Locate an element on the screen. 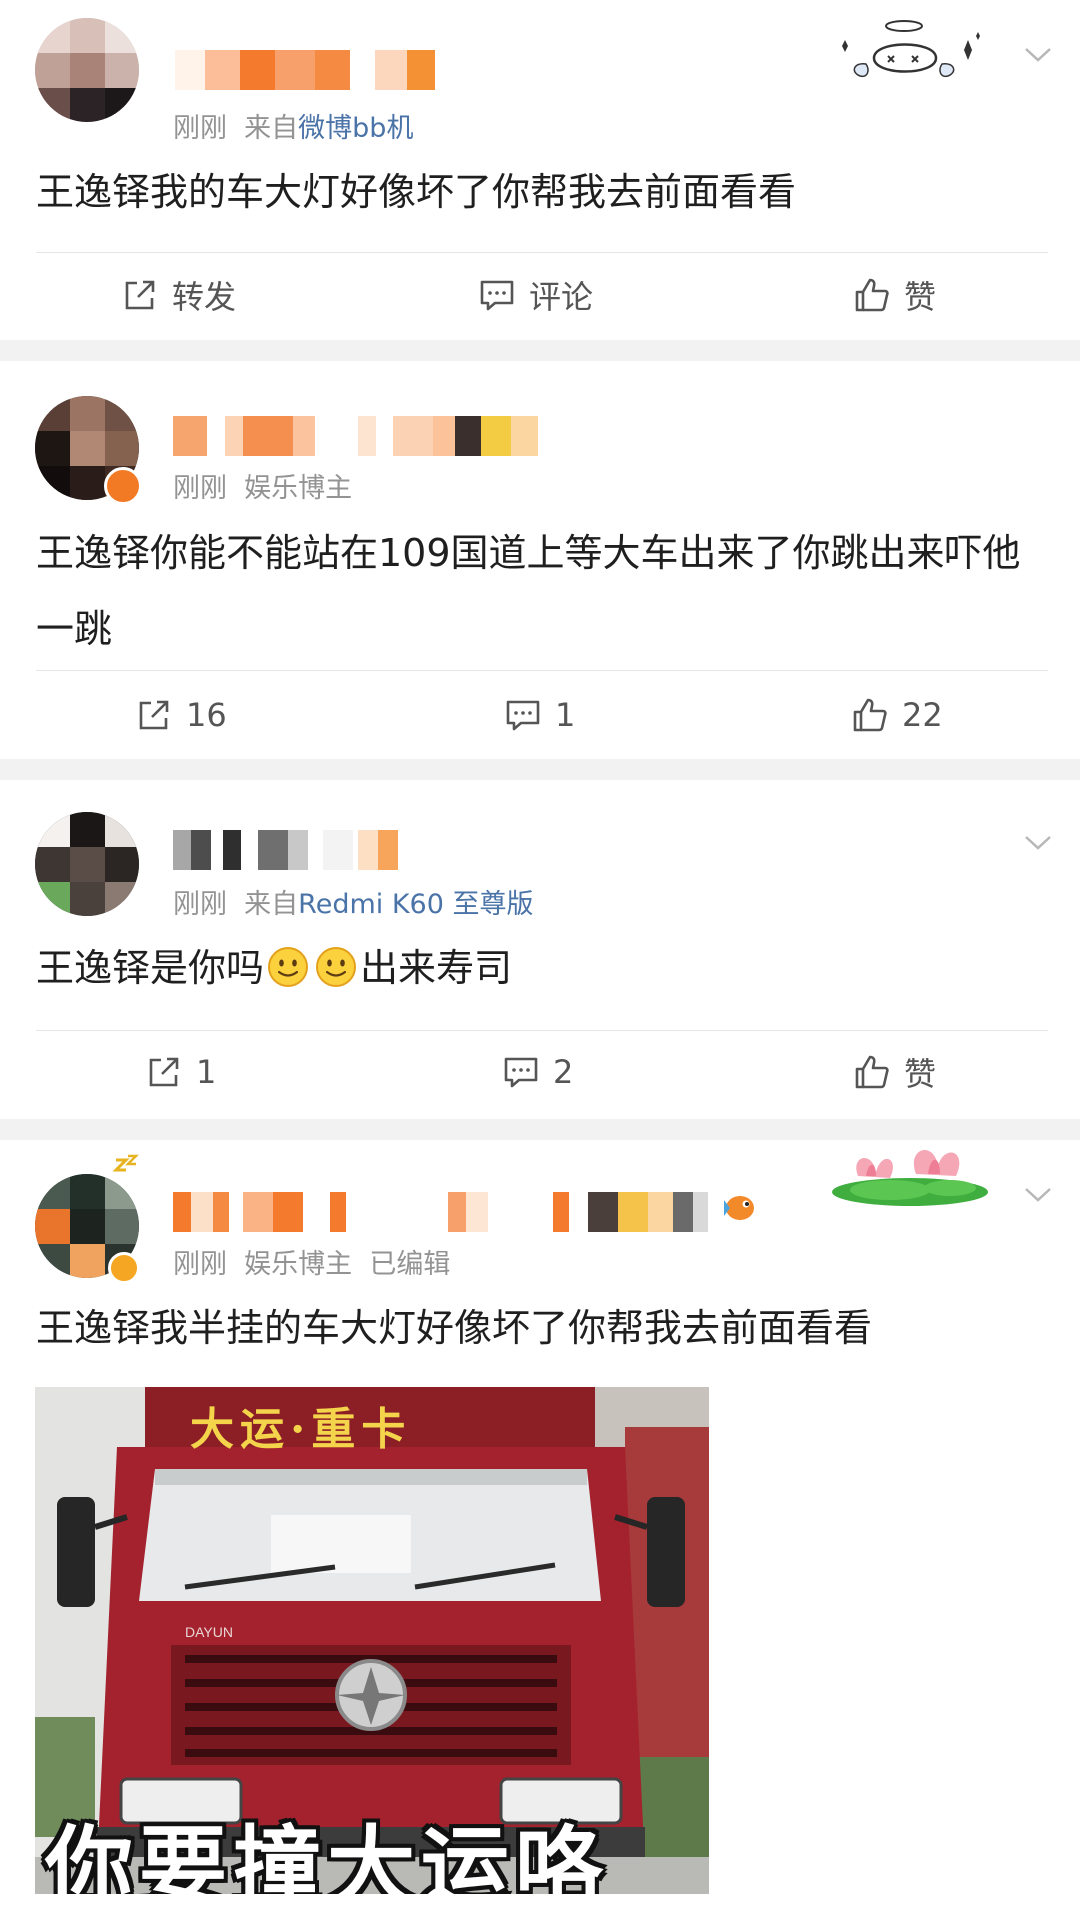 Image resolution: width=1080 pixels, height=1918 pixels. post-meta: 刚刚 娱乐博主 已编辑 is located at coordinates (311, 1261).